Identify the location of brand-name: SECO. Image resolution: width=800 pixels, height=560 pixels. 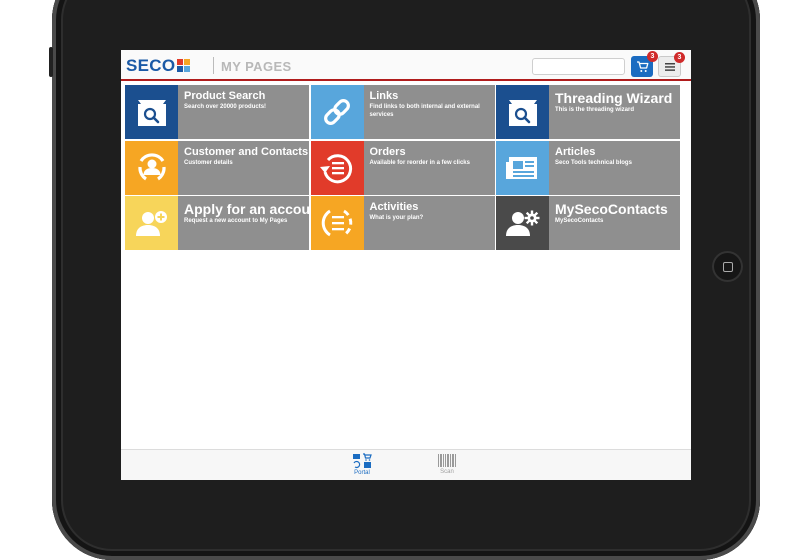
(151, 65).